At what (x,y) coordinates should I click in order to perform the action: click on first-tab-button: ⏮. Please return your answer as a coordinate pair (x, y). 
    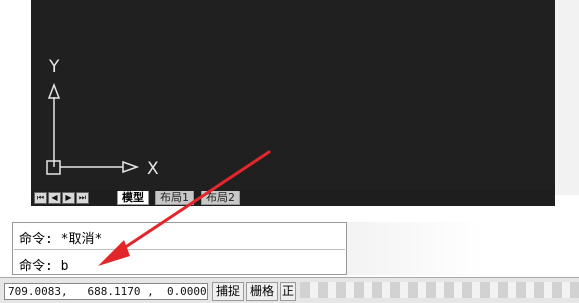
    Looking at the image, I should click on (40, 198).